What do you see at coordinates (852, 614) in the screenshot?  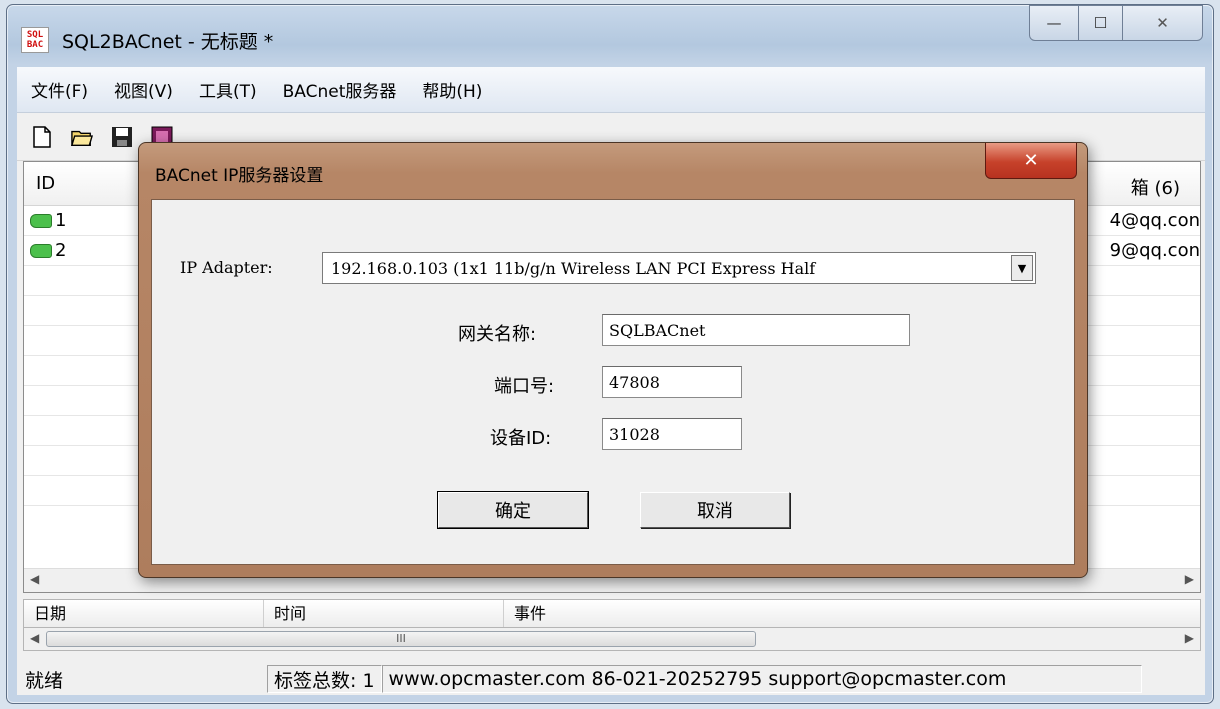 I see `column-event: 事件` at bounding box center [852, 614].